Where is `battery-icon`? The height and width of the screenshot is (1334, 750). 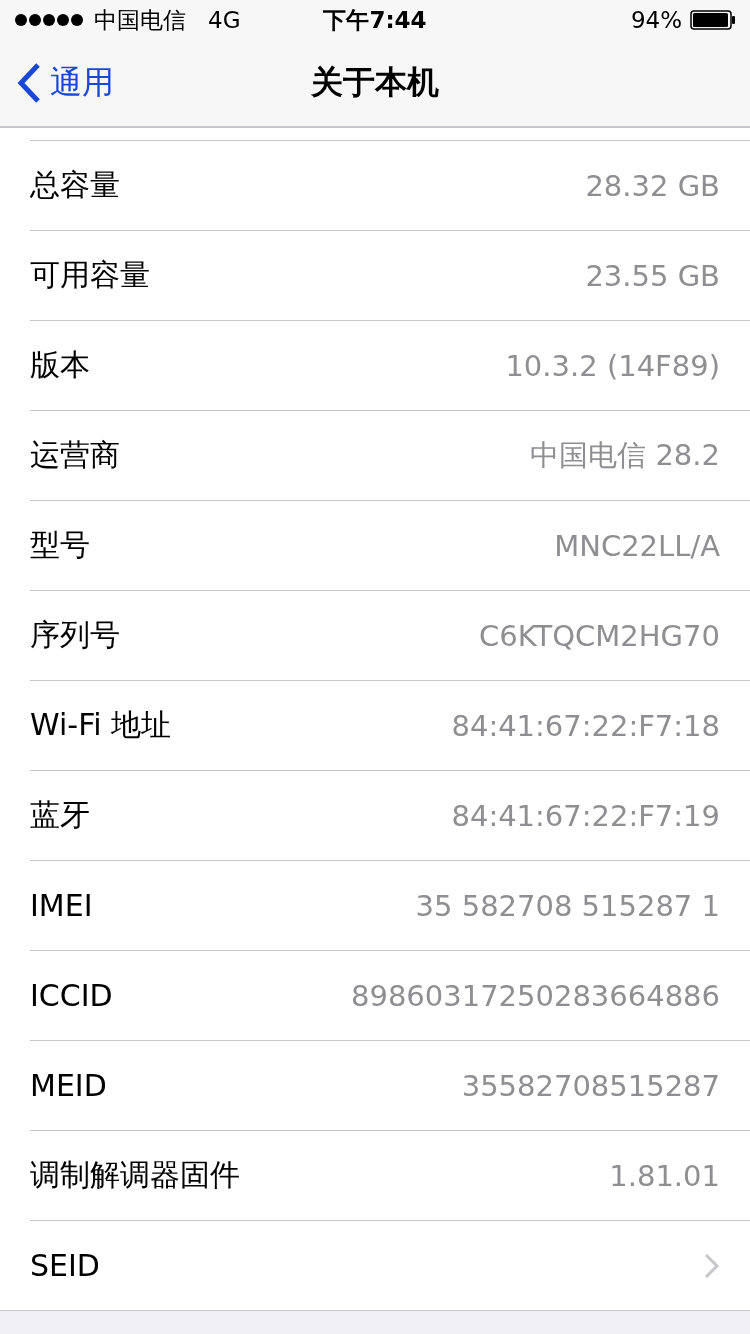
battery-icon is located at coordinates (713, 20).